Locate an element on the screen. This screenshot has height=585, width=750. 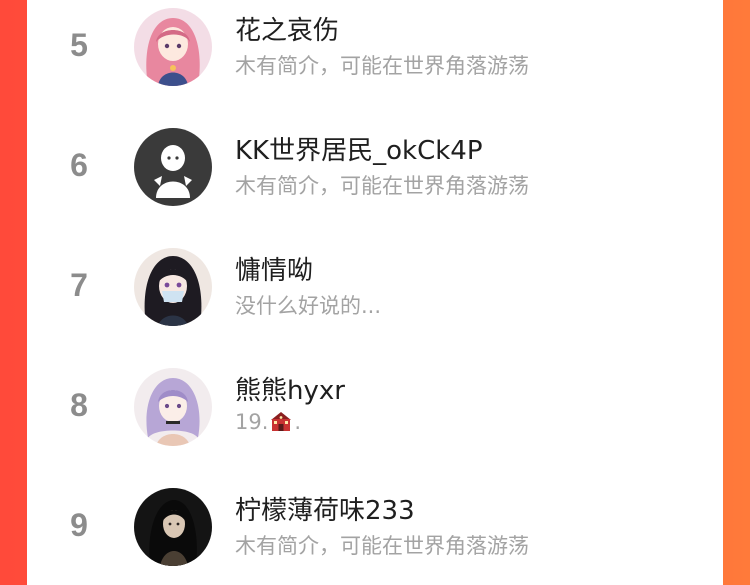
rank-number: 5 is located at coordinates (79, 45).